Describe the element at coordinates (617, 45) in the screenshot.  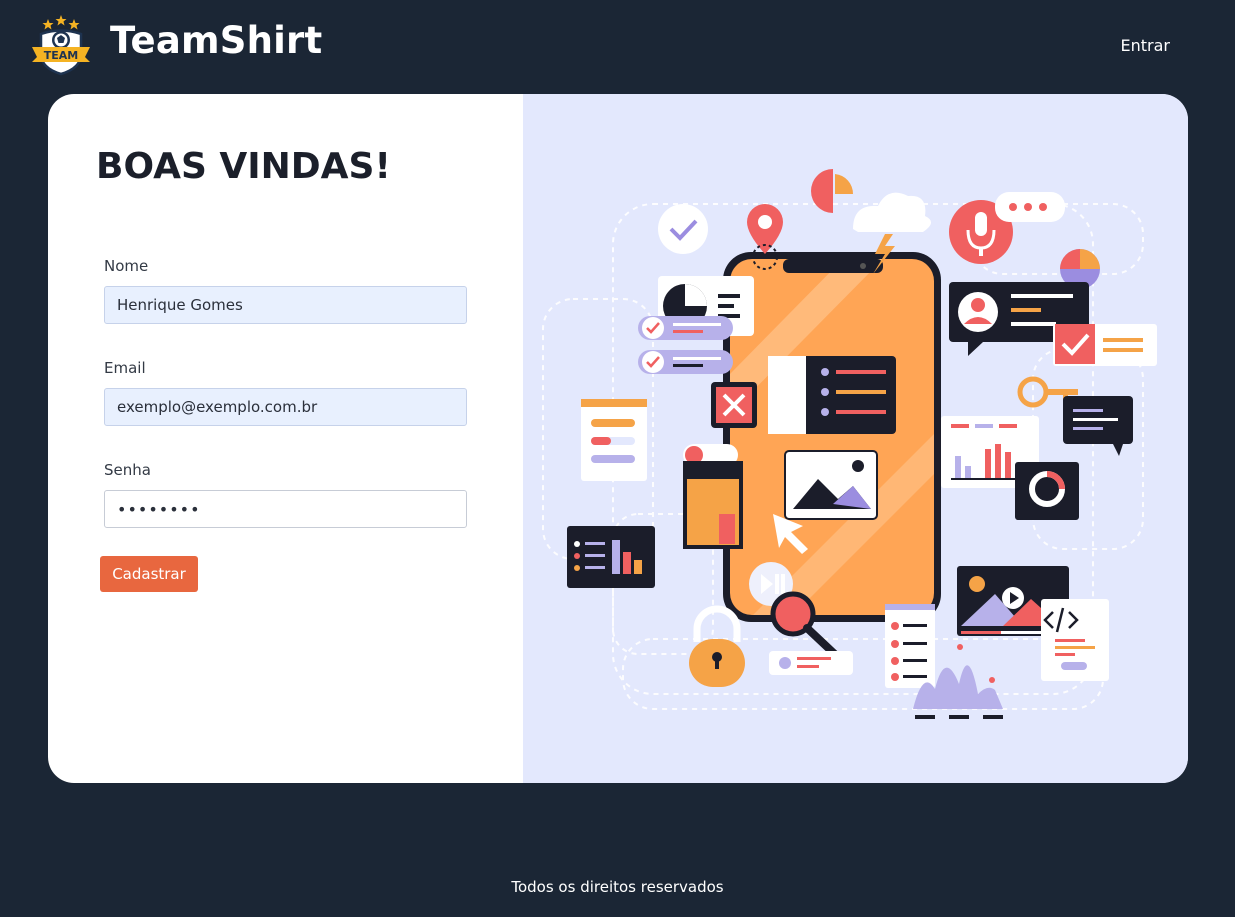
I see `top-navbar: TEAM TeamShirt Entrar` at that location.